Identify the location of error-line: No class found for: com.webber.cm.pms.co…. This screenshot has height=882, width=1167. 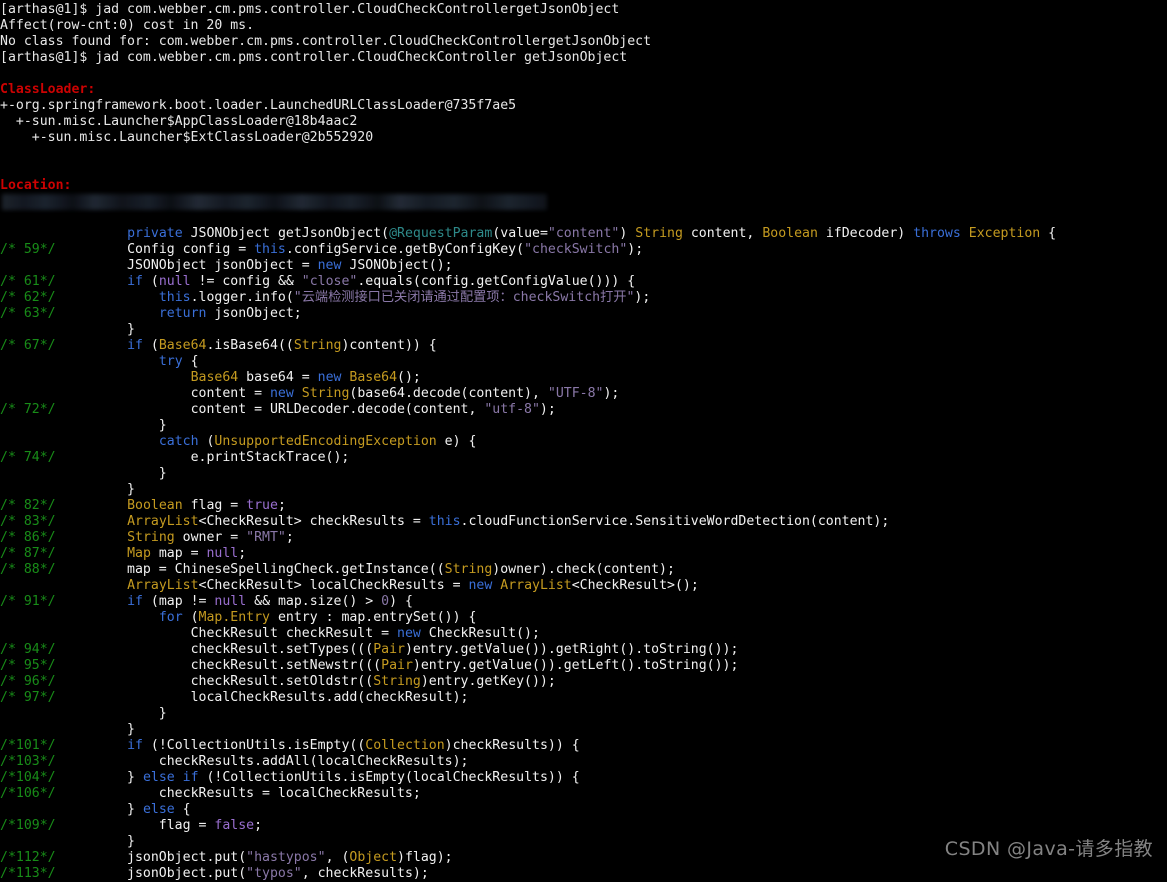
(326, 41).